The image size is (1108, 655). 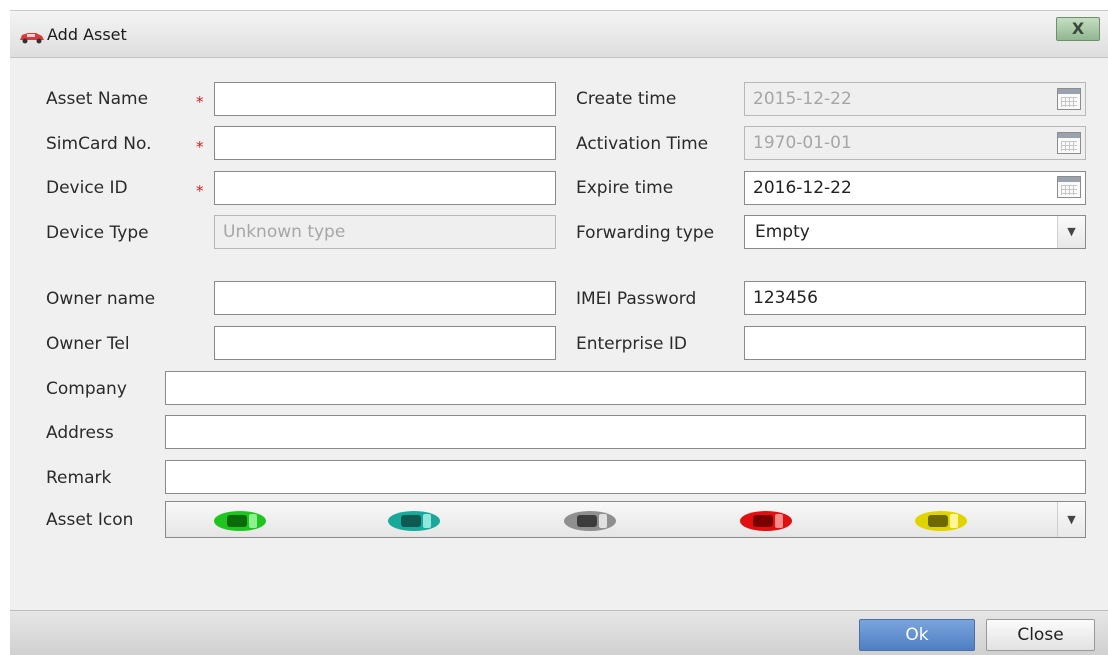 I want to click on device-type-label: Device Type, so click(x=97, y=233).